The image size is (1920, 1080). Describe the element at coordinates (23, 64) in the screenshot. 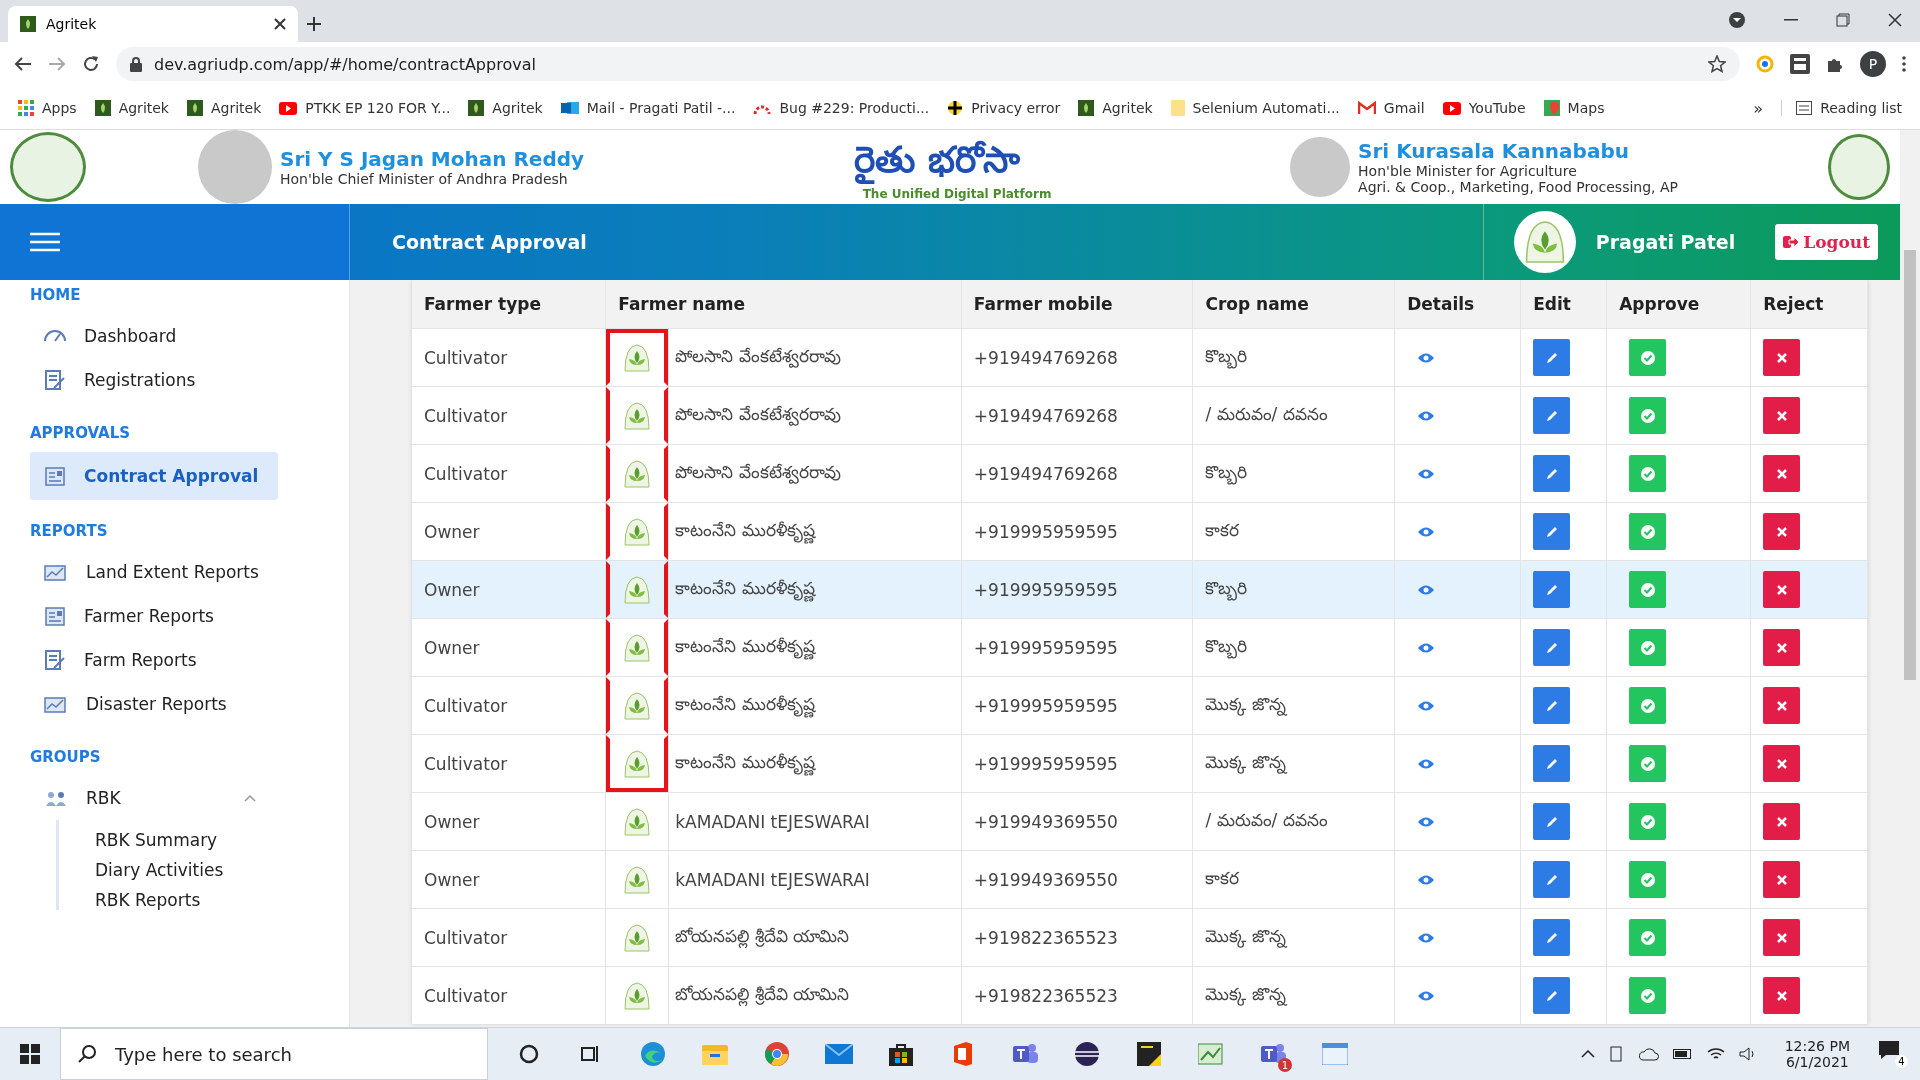

I see `back-icon` at that location.